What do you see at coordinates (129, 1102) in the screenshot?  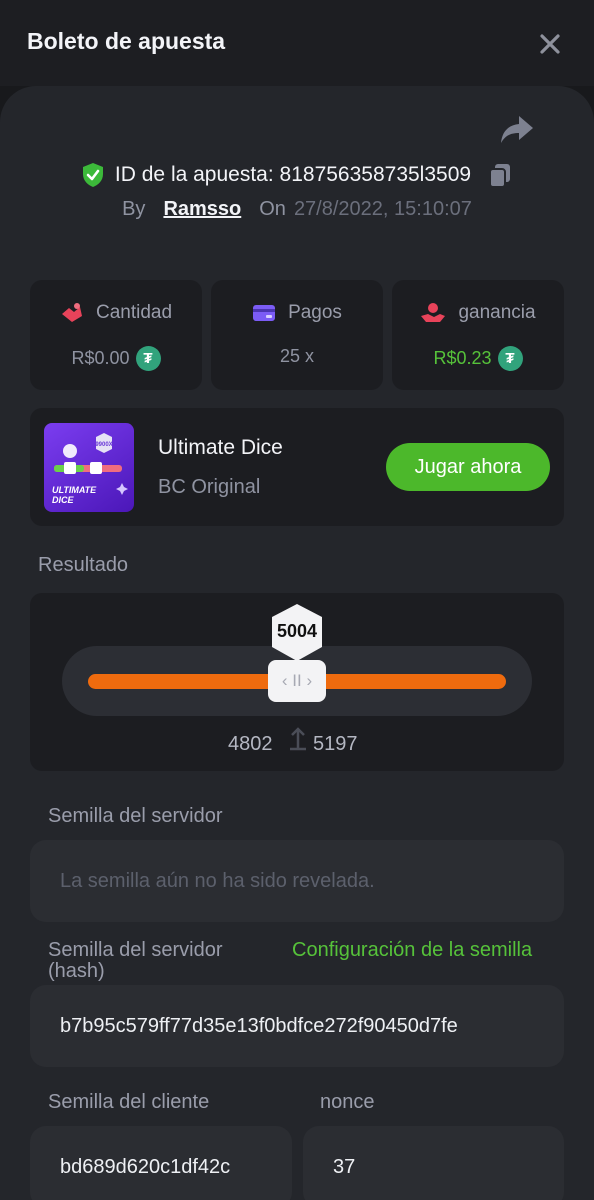 I see `client-seed-label: Semilla del cliente` at bounding box center [129, 1102].